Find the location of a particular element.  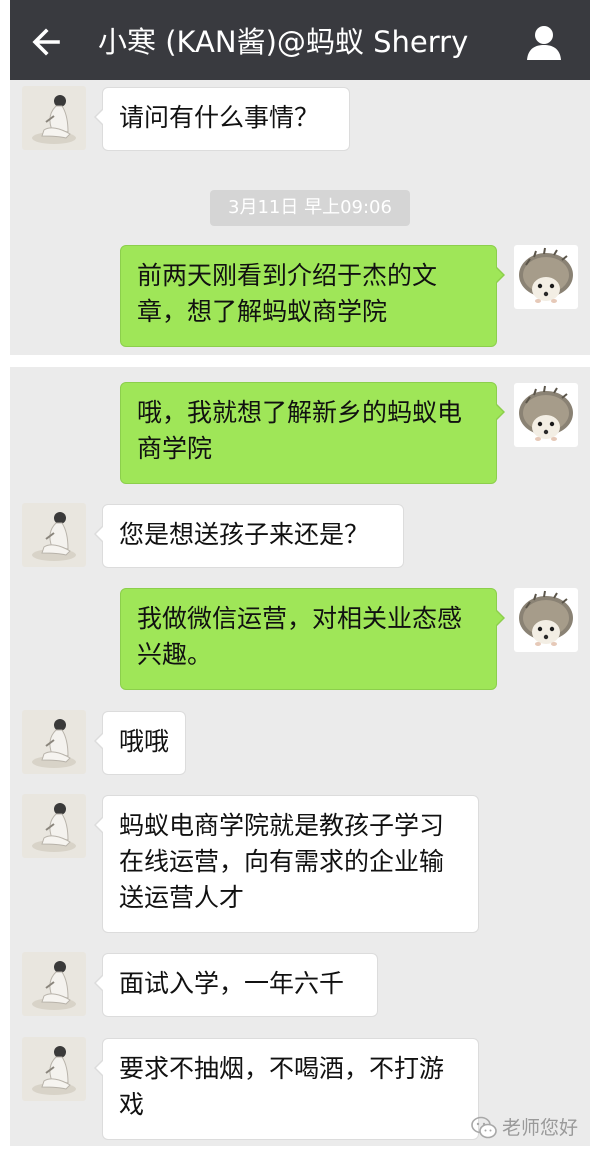

message-text: 请问有什么事情？ is located at coordinates (219, 117).